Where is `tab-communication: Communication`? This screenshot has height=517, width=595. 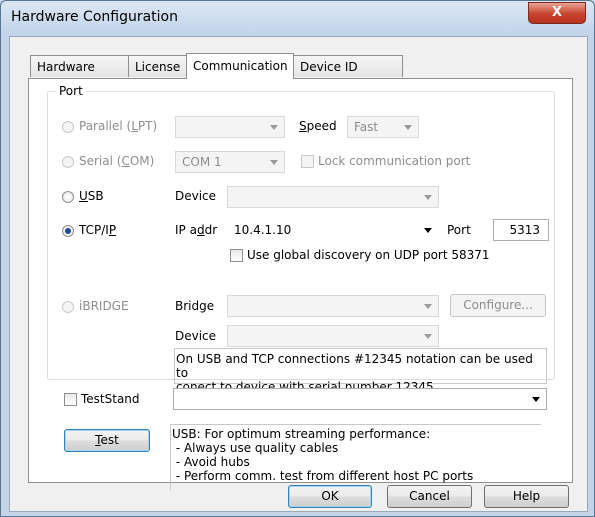 tab-communication: Communication is located at coordinates (240, 66).